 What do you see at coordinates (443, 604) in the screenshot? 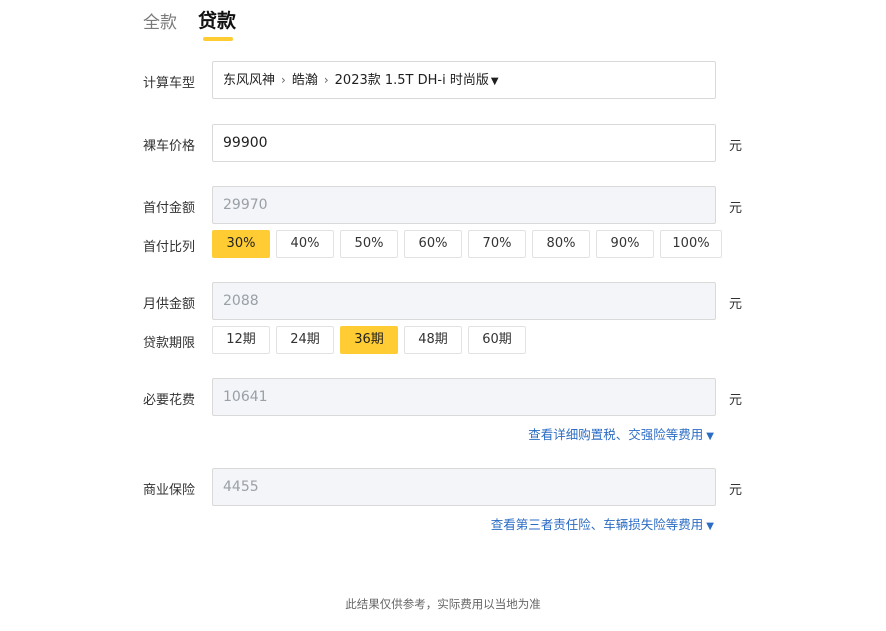
I see `disclaimer-footnote: 此结果仅供参考，实际费用以当地为准` at bounding box center [443, 604].